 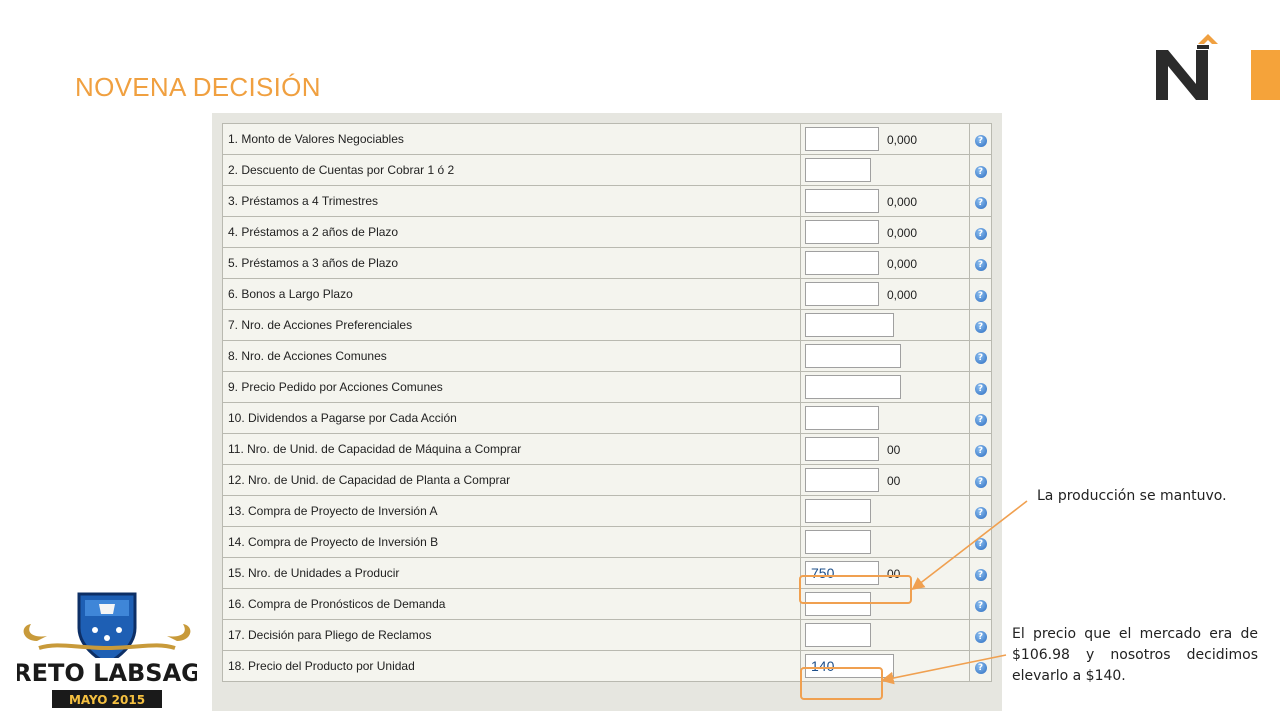 What do you see at coordinates (969, 545) in the screenshot?
I see `arrow-production` at bounding box center [969, 545].